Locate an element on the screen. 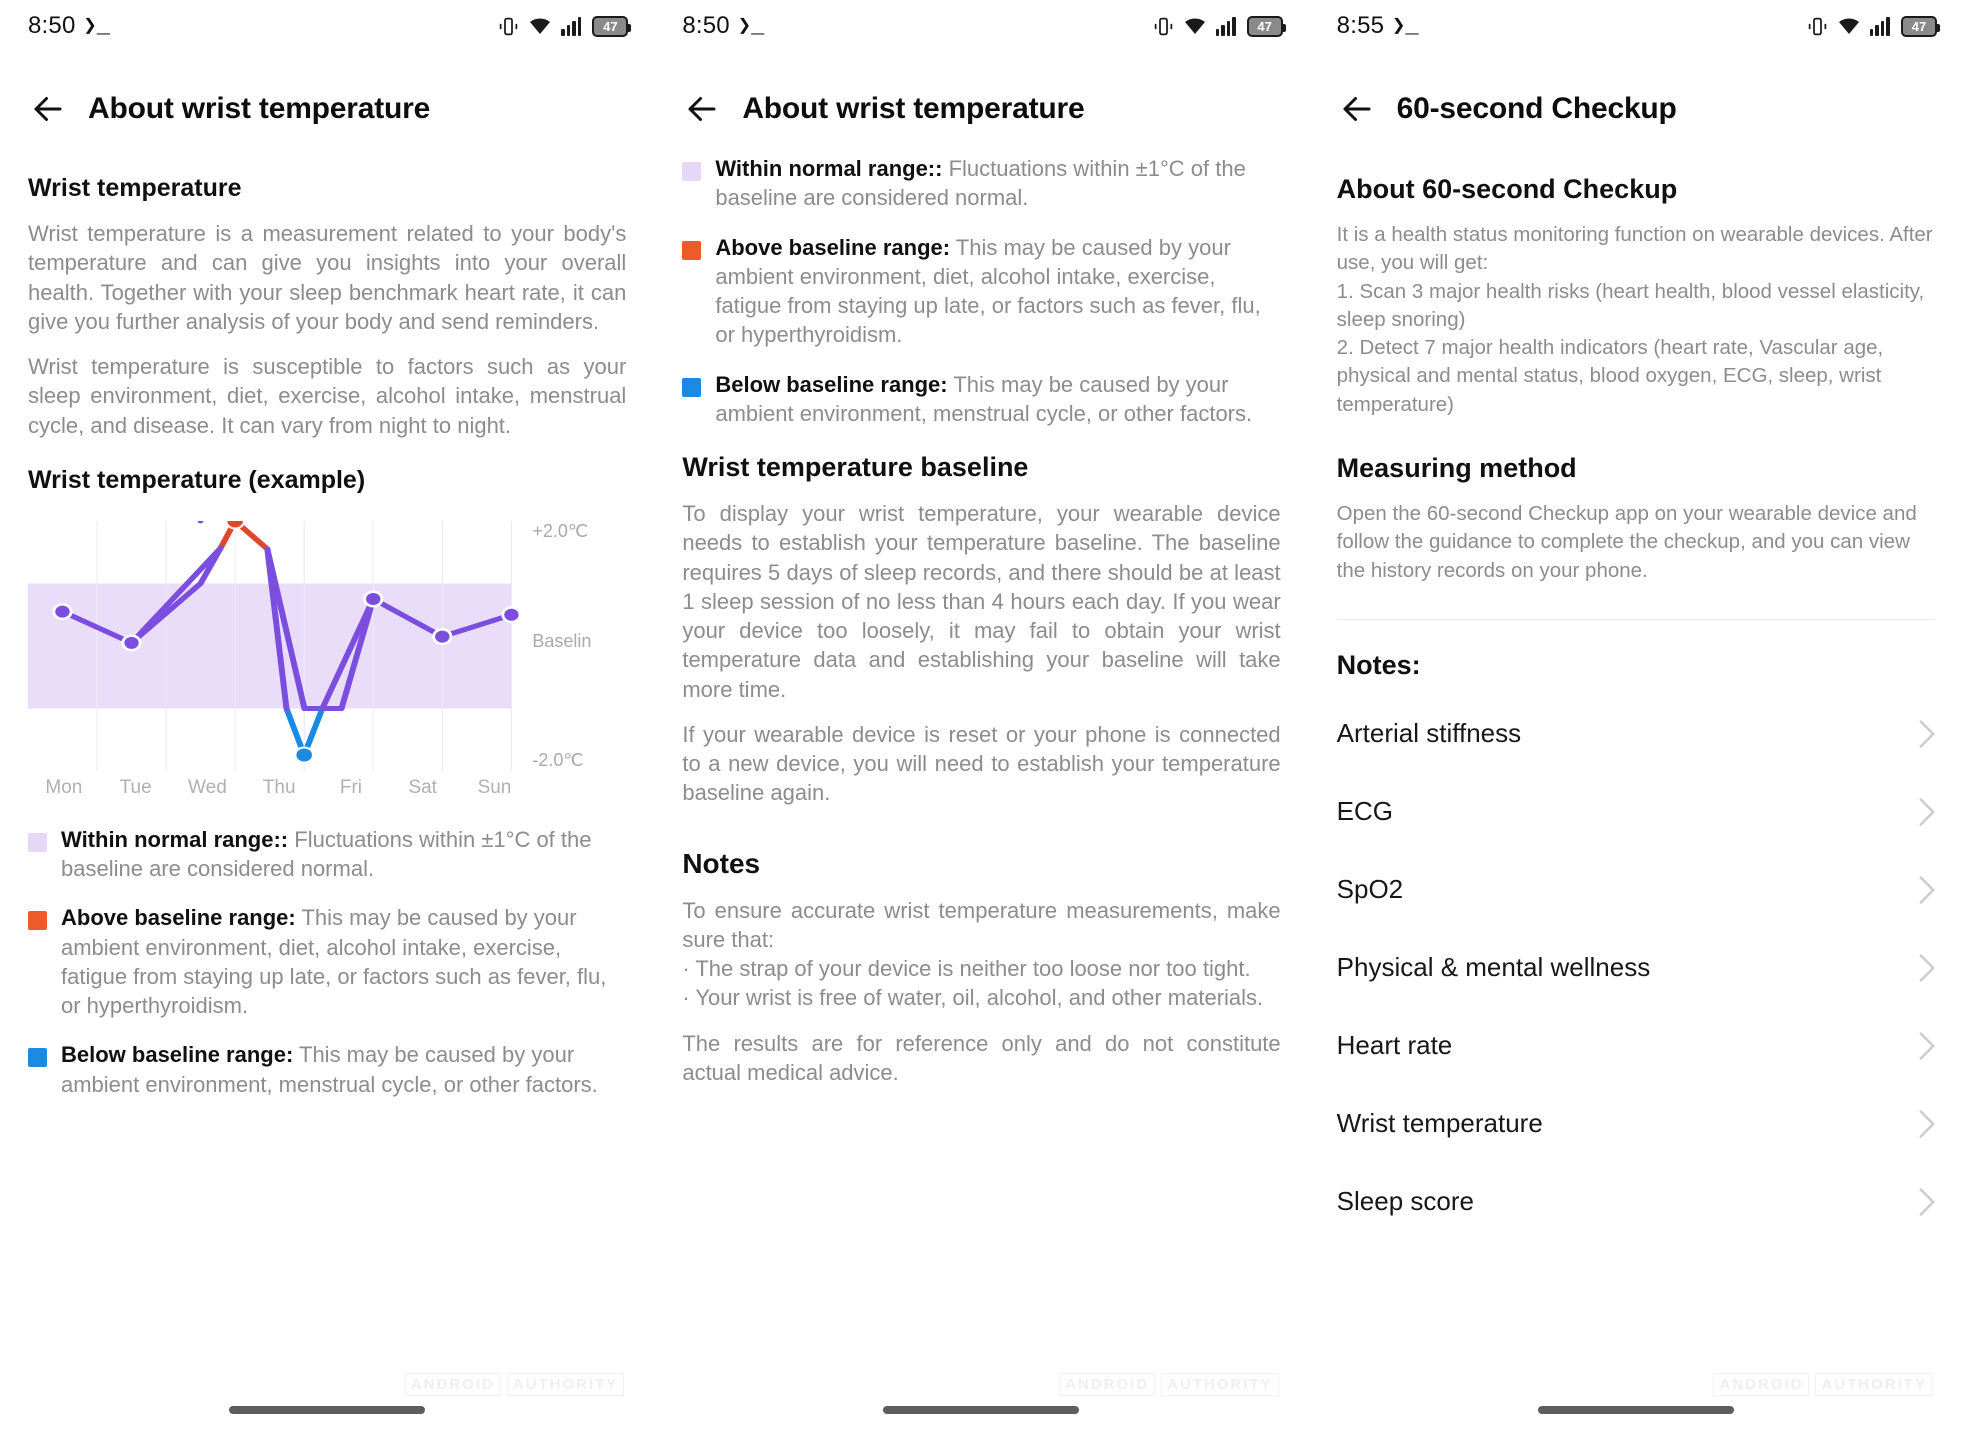 The width and height of the screenshot is (1963, 1440). heading-notes: Notes is located at coordinates (721, 863).